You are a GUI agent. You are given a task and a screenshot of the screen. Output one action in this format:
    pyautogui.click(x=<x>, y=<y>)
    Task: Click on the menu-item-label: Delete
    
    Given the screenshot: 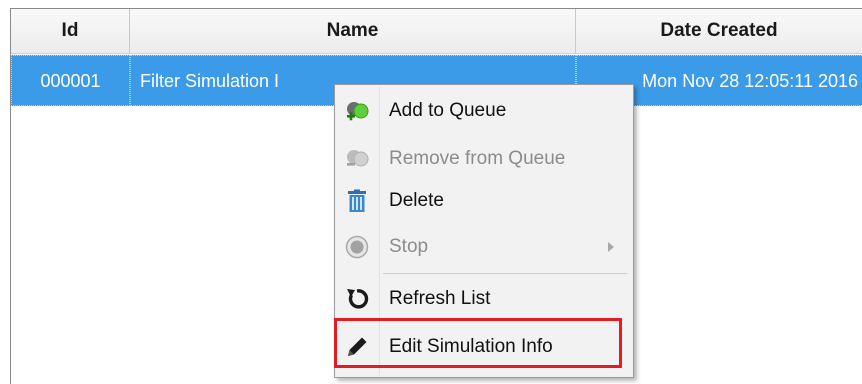 What is the action you would take?
    pyautogui.click(x=416, y=200)
    